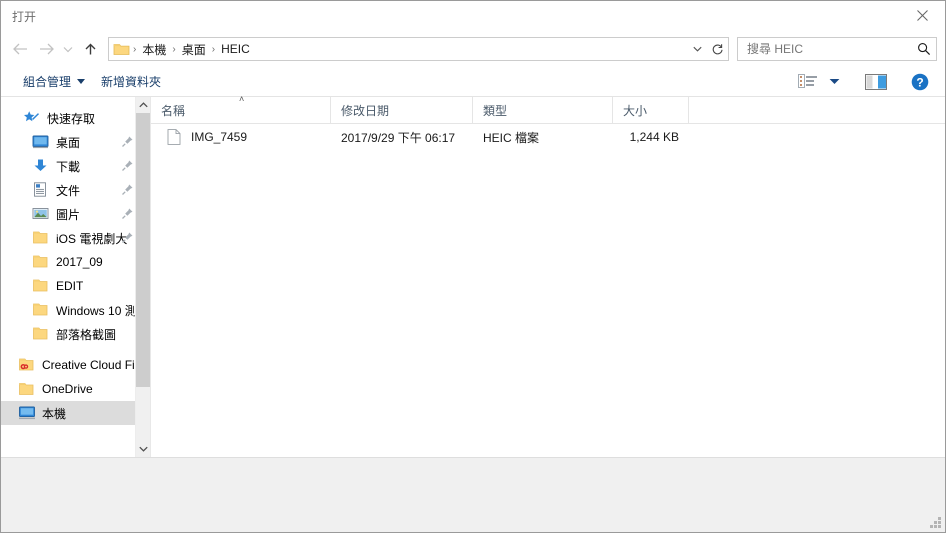 The height and width of the screenshot is (533, 946). I want to click on sidebar-item-documents: 文件, so click(69, 190).